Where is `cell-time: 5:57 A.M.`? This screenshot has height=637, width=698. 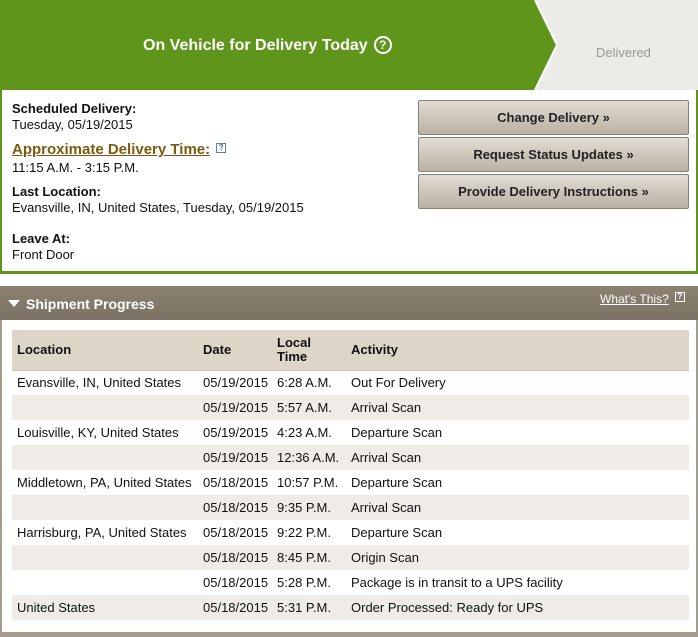
cell-time: 5:57 A.M. is located at coordinates (310, 407).